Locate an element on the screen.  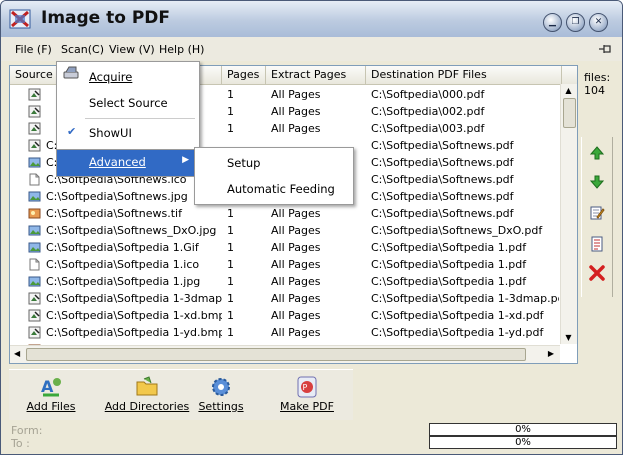
menu-bar: File (F) Scan(C) View (V) Help (H) is located at coordinates (311, 49).